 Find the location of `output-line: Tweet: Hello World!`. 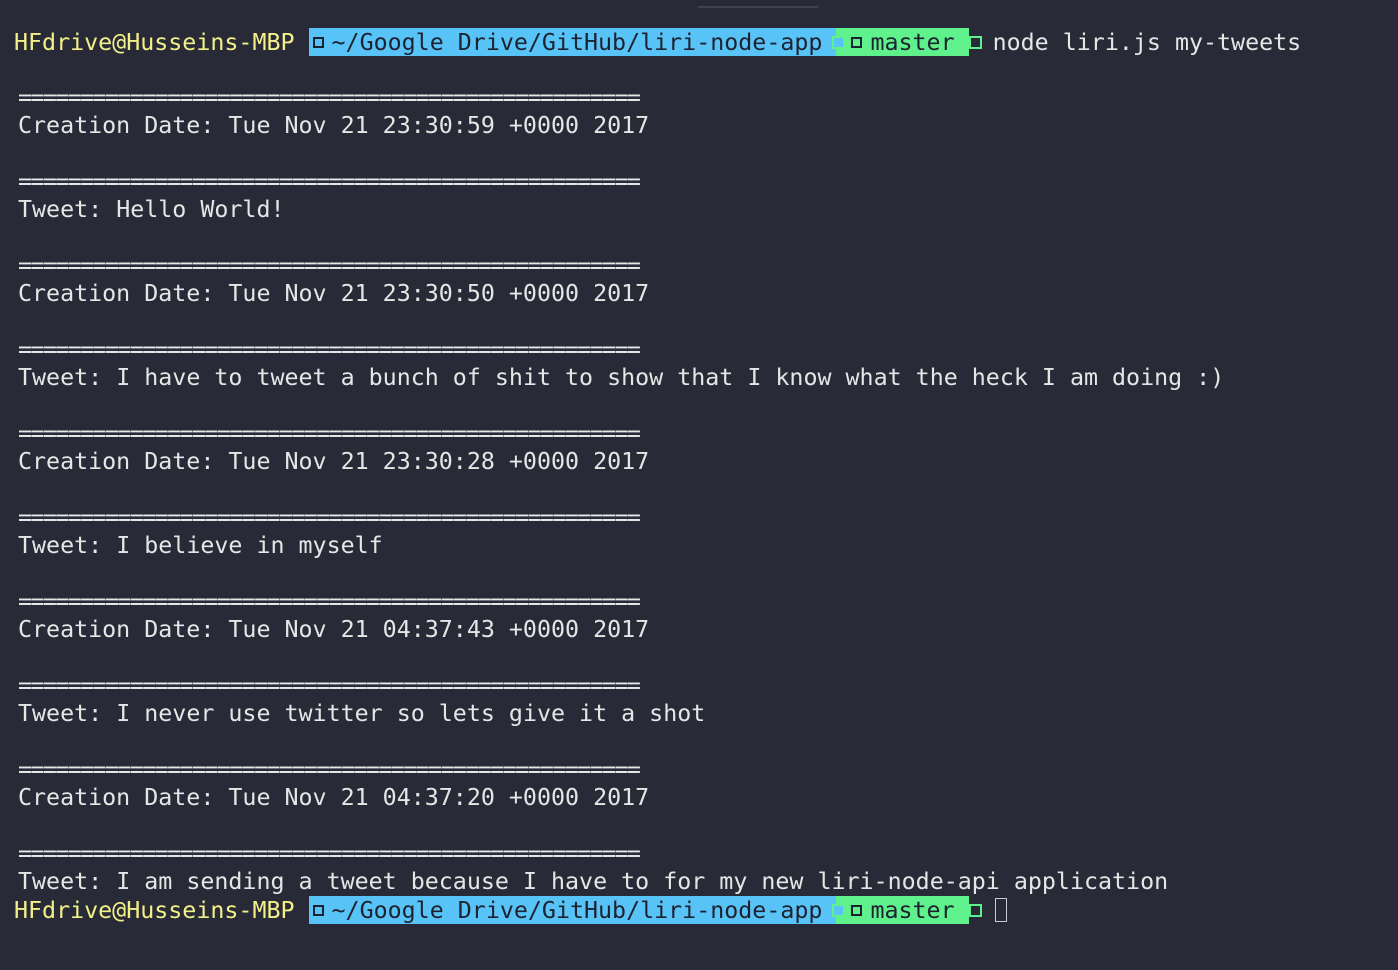

output-line: Tweet: Hello World! is located at coordinates (151, 209).